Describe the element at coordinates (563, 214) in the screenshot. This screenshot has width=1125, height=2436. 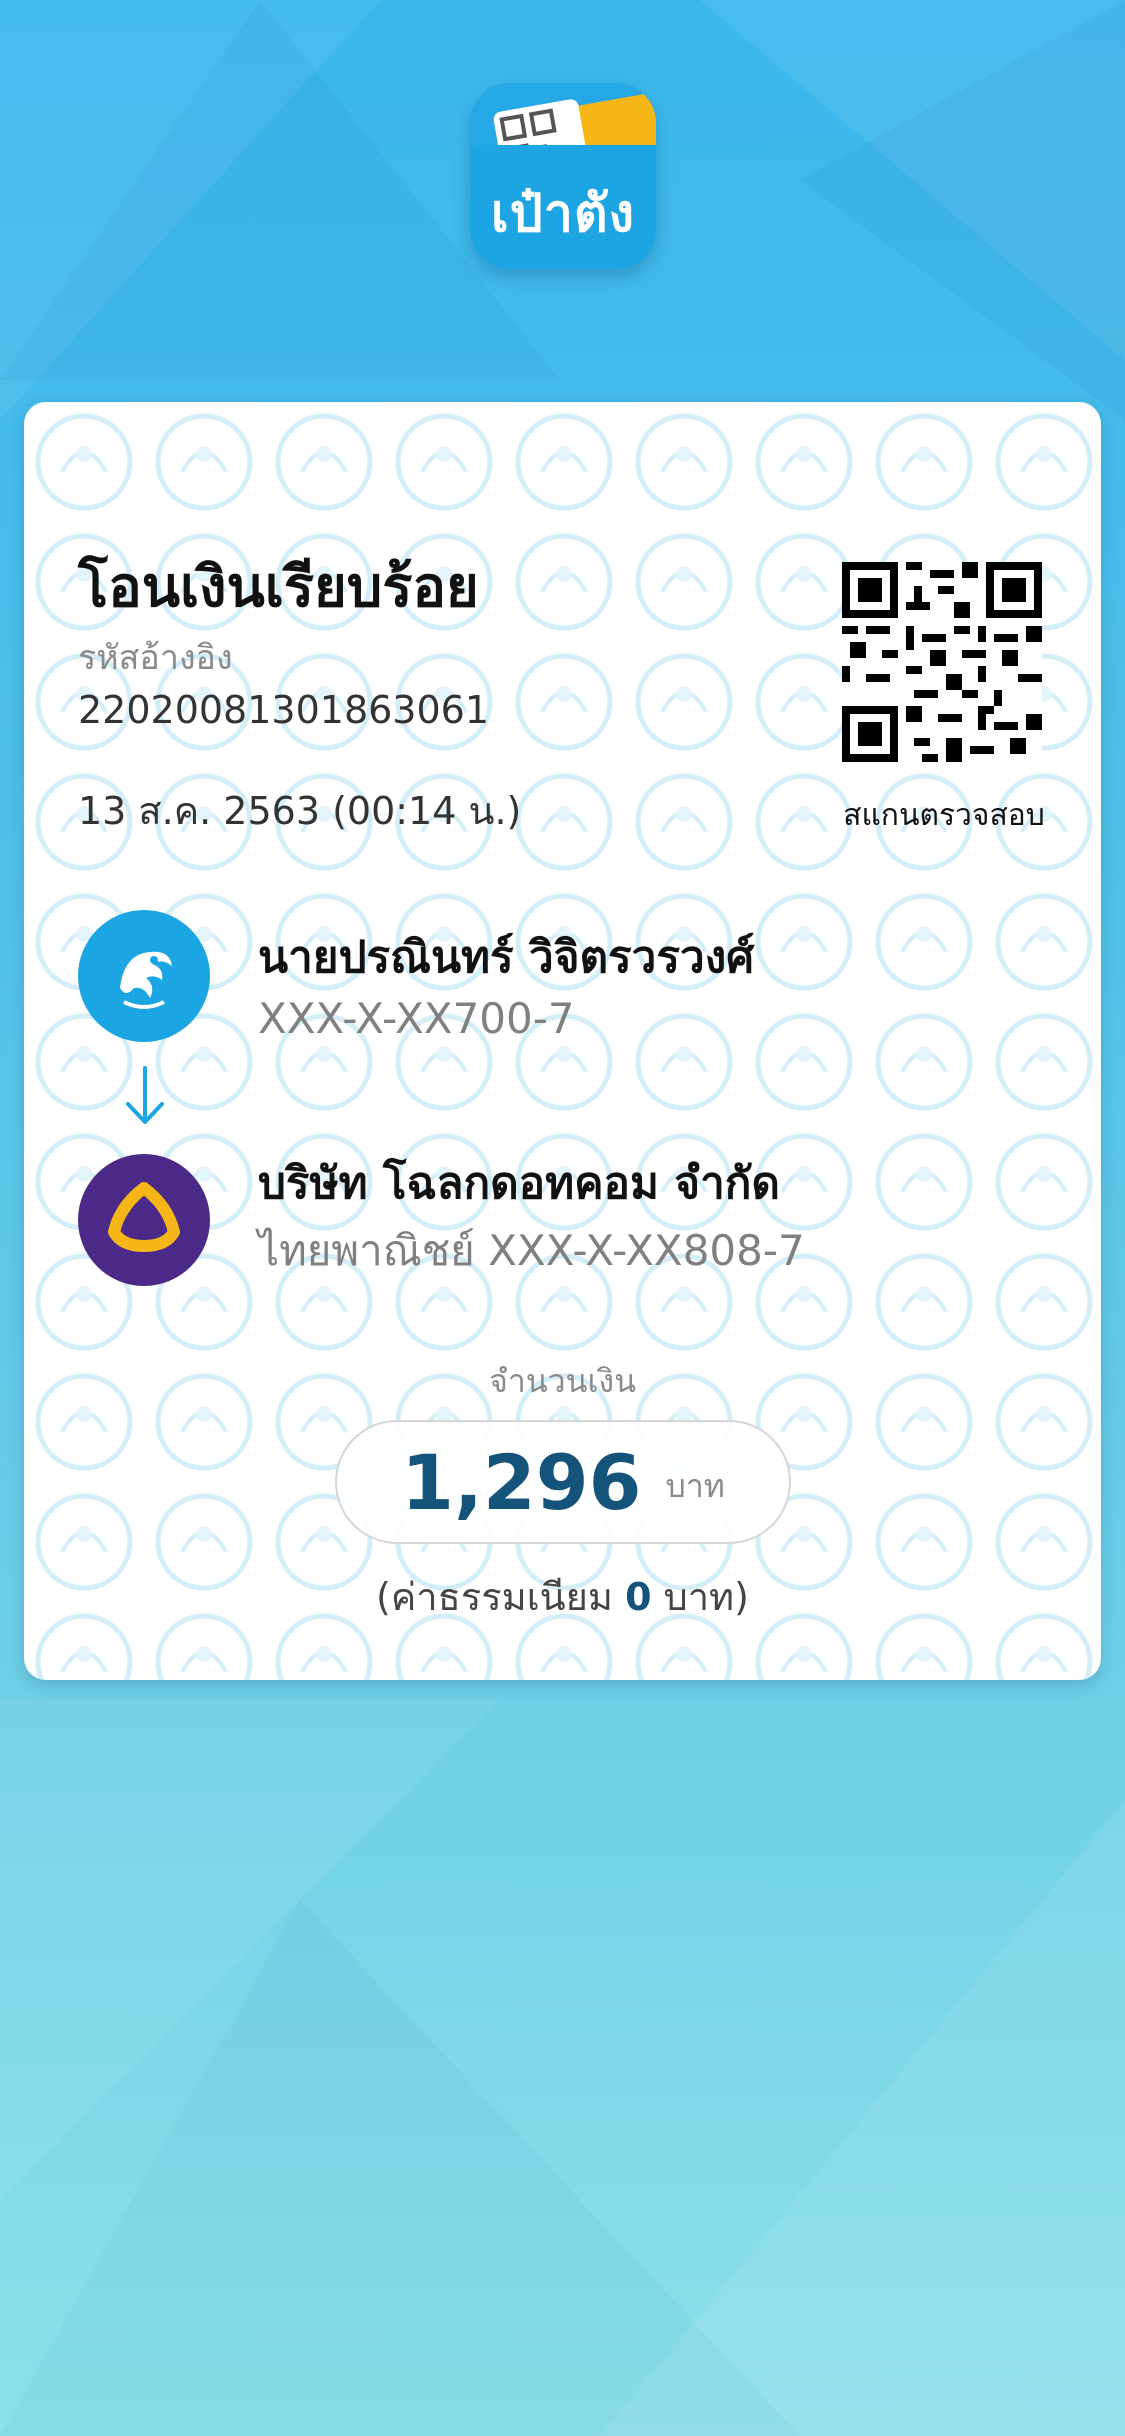
I see `app-icon-label: เป๋าตัง` at that location.